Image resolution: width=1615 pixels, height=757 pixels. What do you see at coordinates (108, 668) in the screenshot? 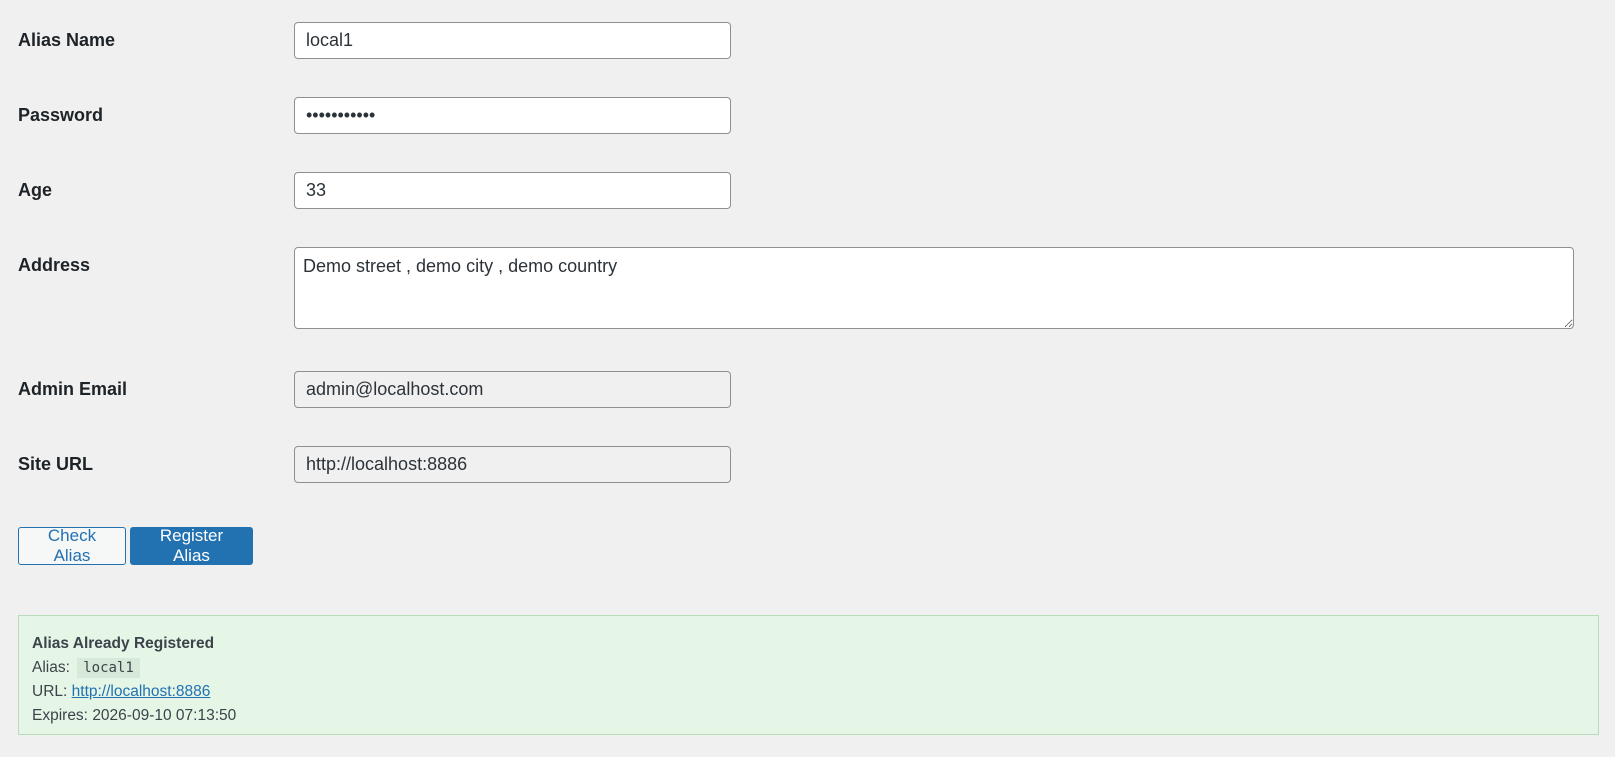
I see `notice-alias-value: local1` at bounding box center [108, 668].